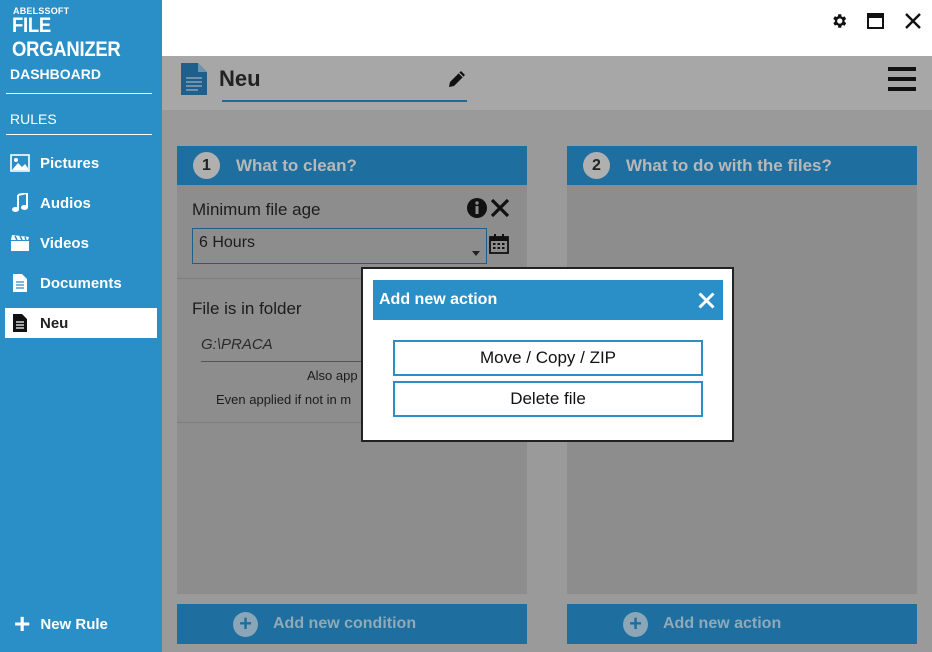 The height and width of the screenshot is (652, 932). I want to click on panel-title: What to clean?, so click(296, 165).